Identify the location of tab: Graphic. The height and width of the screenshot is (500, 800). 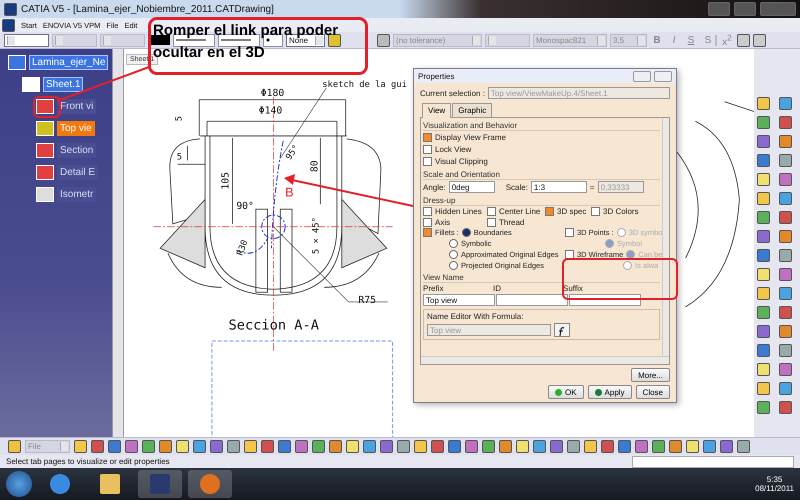
(472, 110).